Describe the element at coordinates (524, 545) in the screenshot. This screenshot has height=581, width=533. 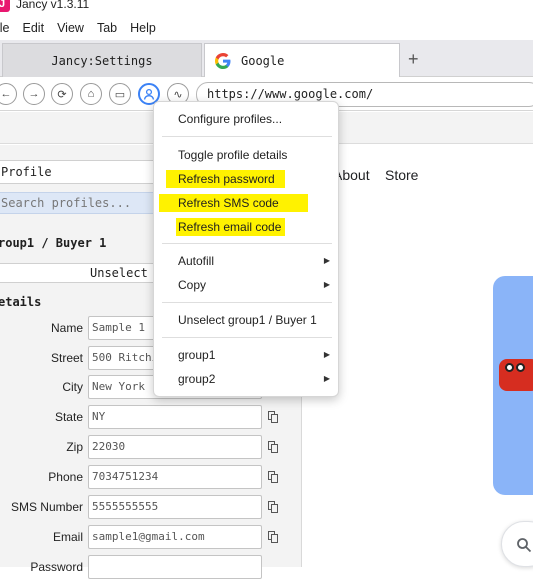
I see `search-icon` at that location.